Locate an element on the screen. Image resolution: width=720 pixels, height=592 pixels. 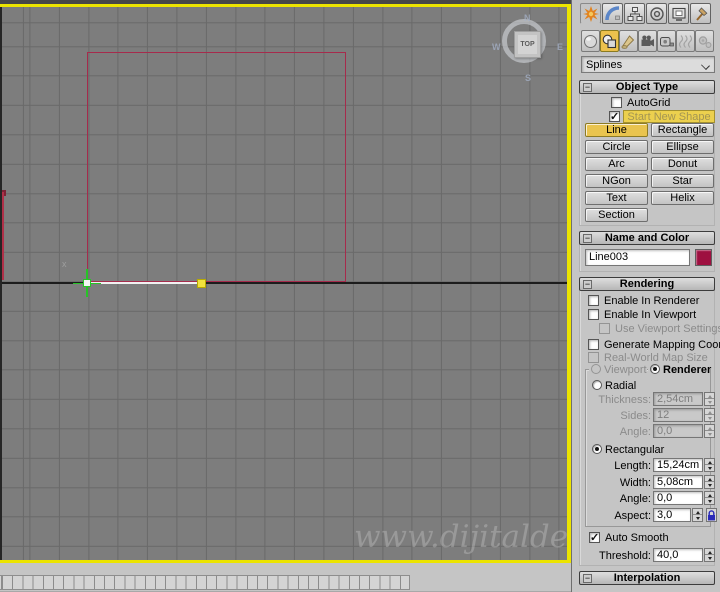
helix-button: Helix is located at coordinates (682, 198).